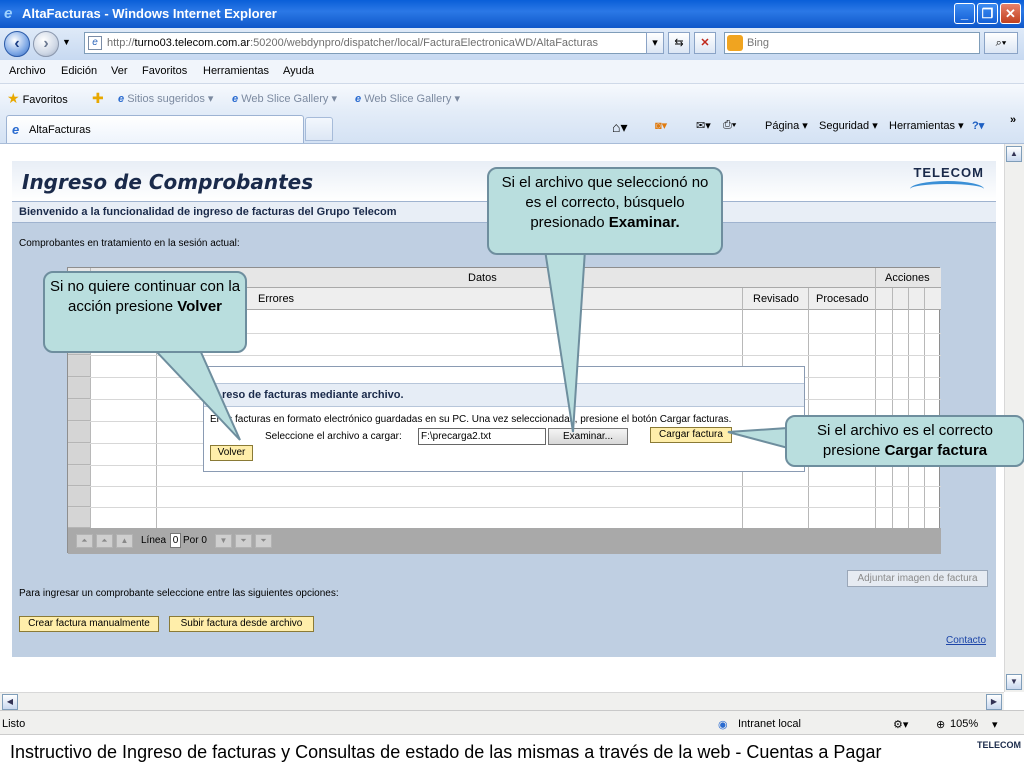 The image size is (1024, 768). What do you see at coordinates (27, 71) in the screenshot?
I see `menu-archivo: Archivo` at bounding box center [27, 71].